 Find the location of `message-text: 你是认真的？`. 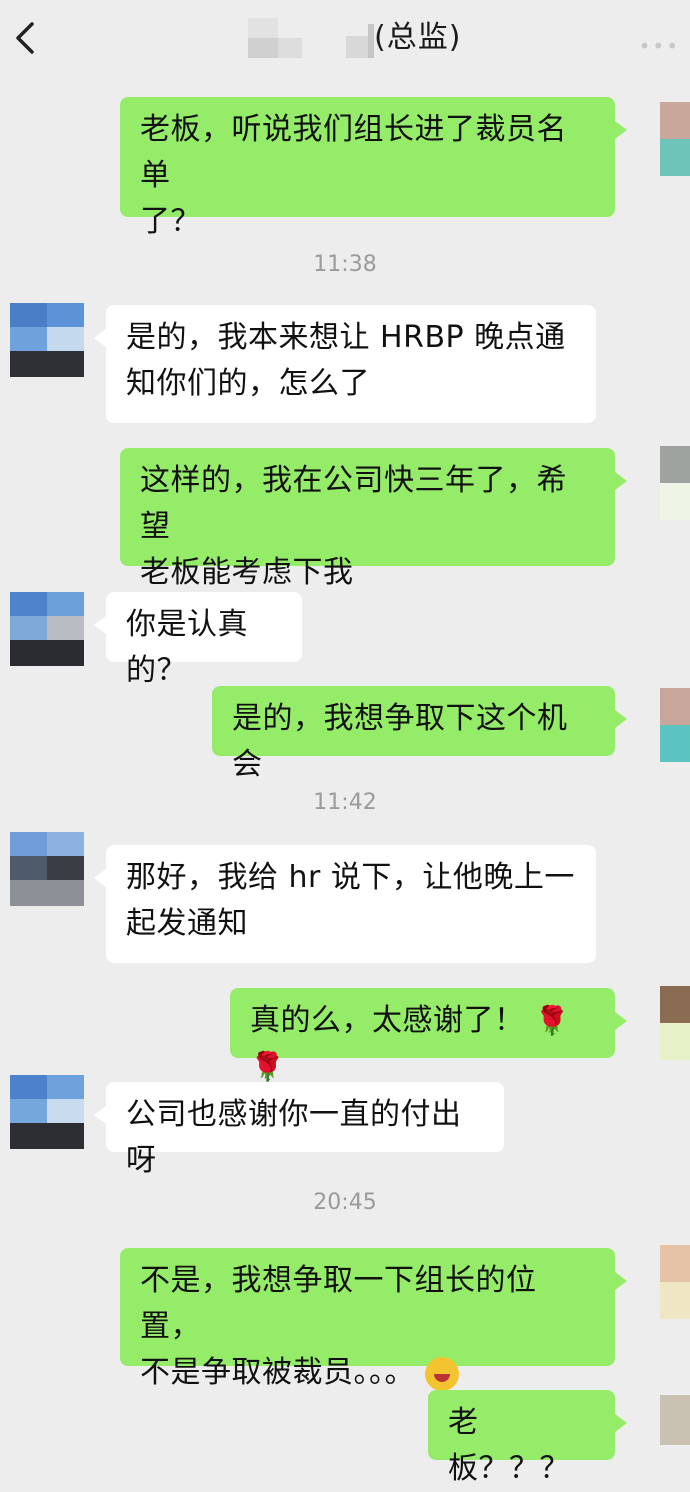

message-text: 你是认真的？ is located at coordinates (187, 647).